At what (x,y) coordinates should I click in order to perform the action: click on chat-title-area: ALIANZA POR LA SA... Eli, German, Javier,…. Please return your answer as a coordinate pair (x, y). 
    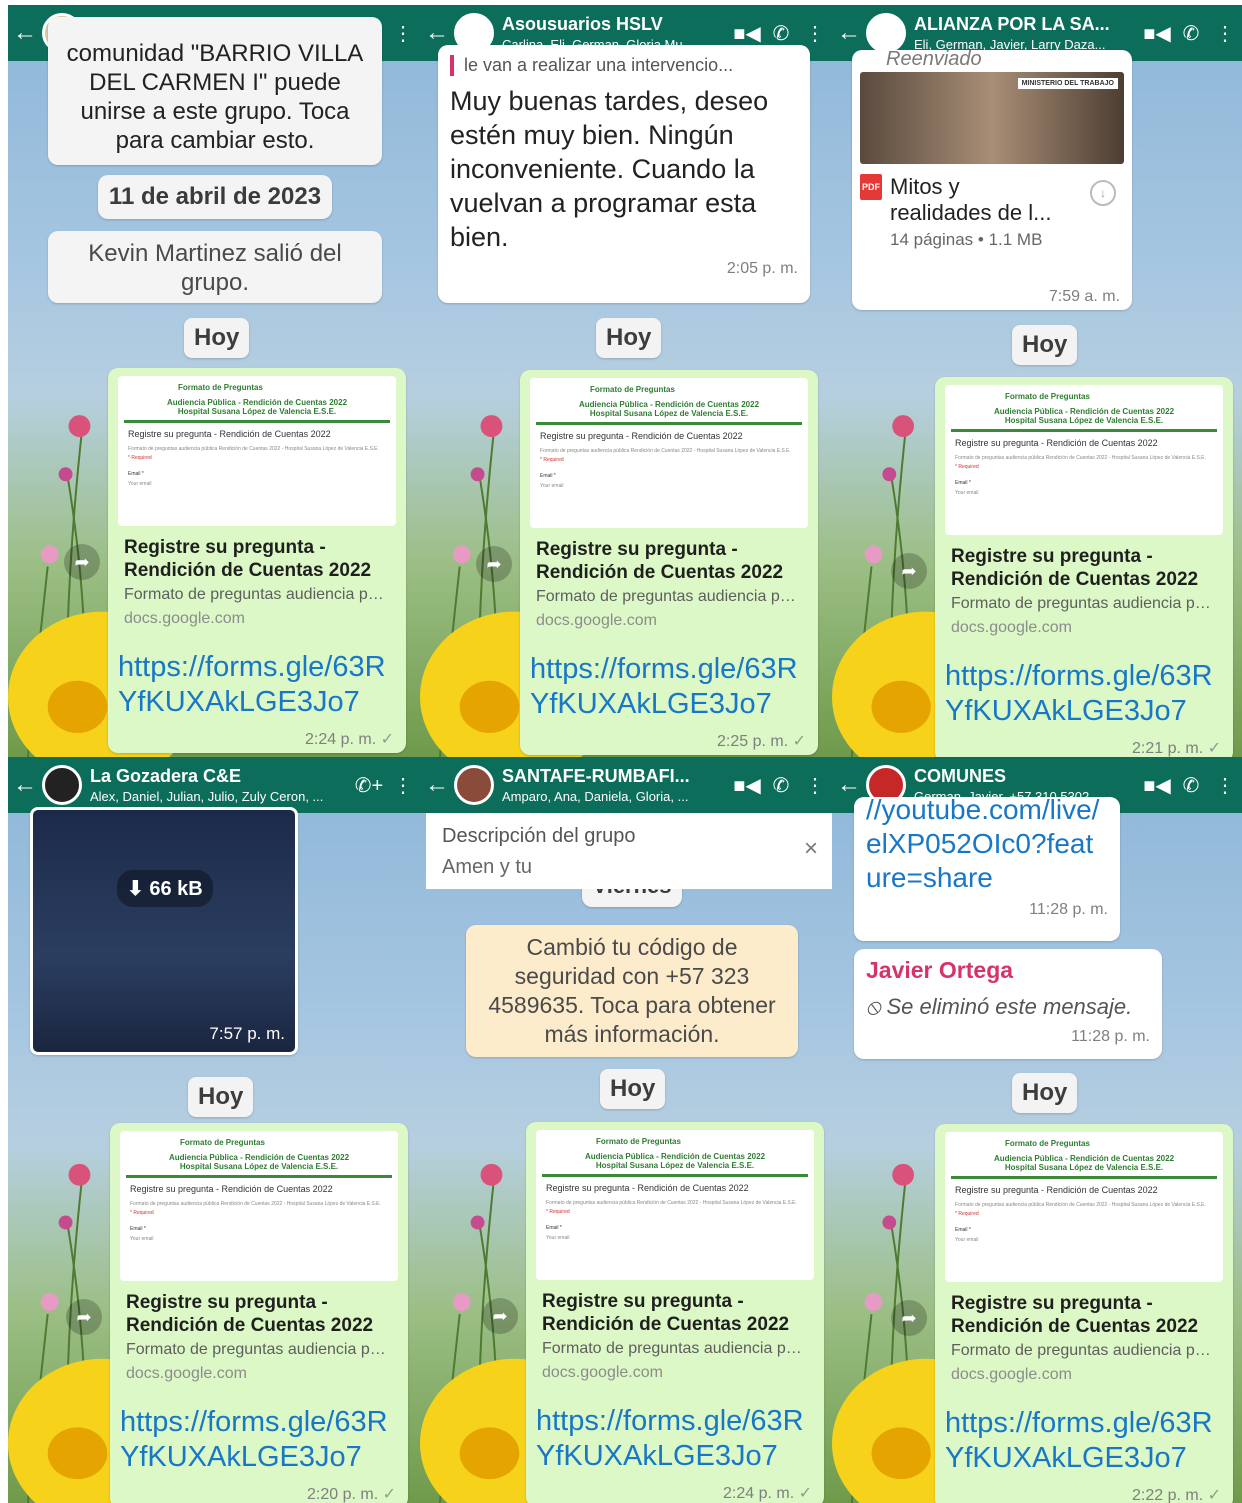
    Looking at the image, I should click on (1023, 33).